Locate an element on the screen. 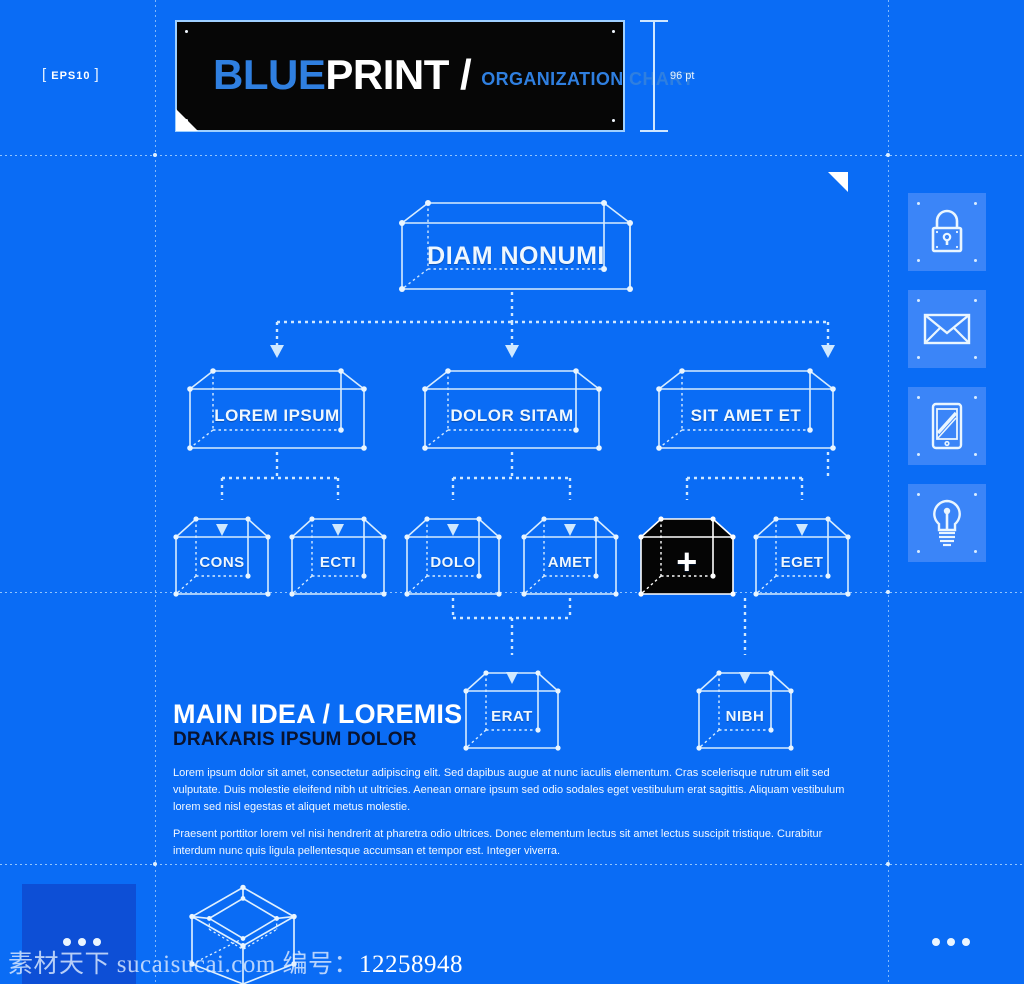 The image size is (1024, 984). icon-rail is located at coordinates (947, 387).